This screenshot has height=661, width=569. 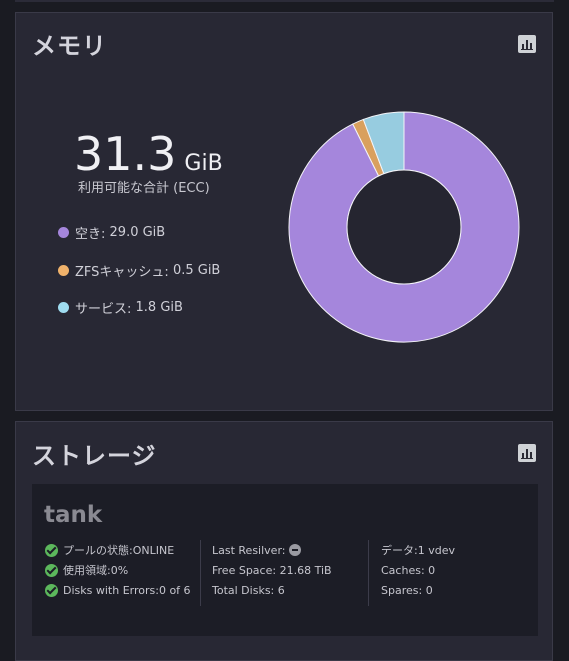 What do you see at coordinates (403, 570) in the screenshot?
I see `caches-label: Caches:` at bounding box center [403, 570].